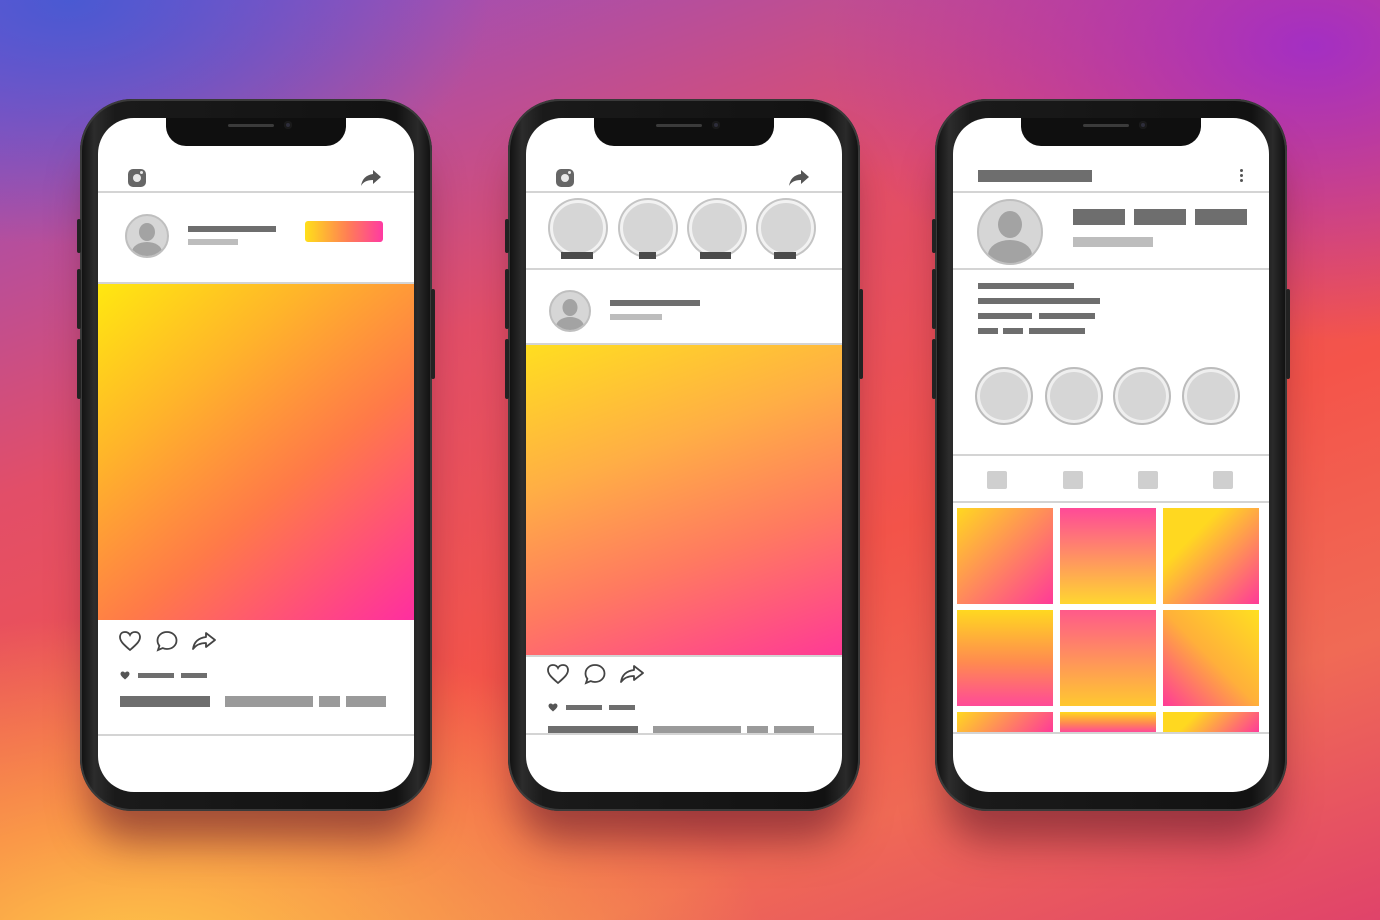 The height and width of the screenshot is (920, 1380). Describe the element at coordinates (684, 269) in the screenshot. I see `stories-divider` at that location.